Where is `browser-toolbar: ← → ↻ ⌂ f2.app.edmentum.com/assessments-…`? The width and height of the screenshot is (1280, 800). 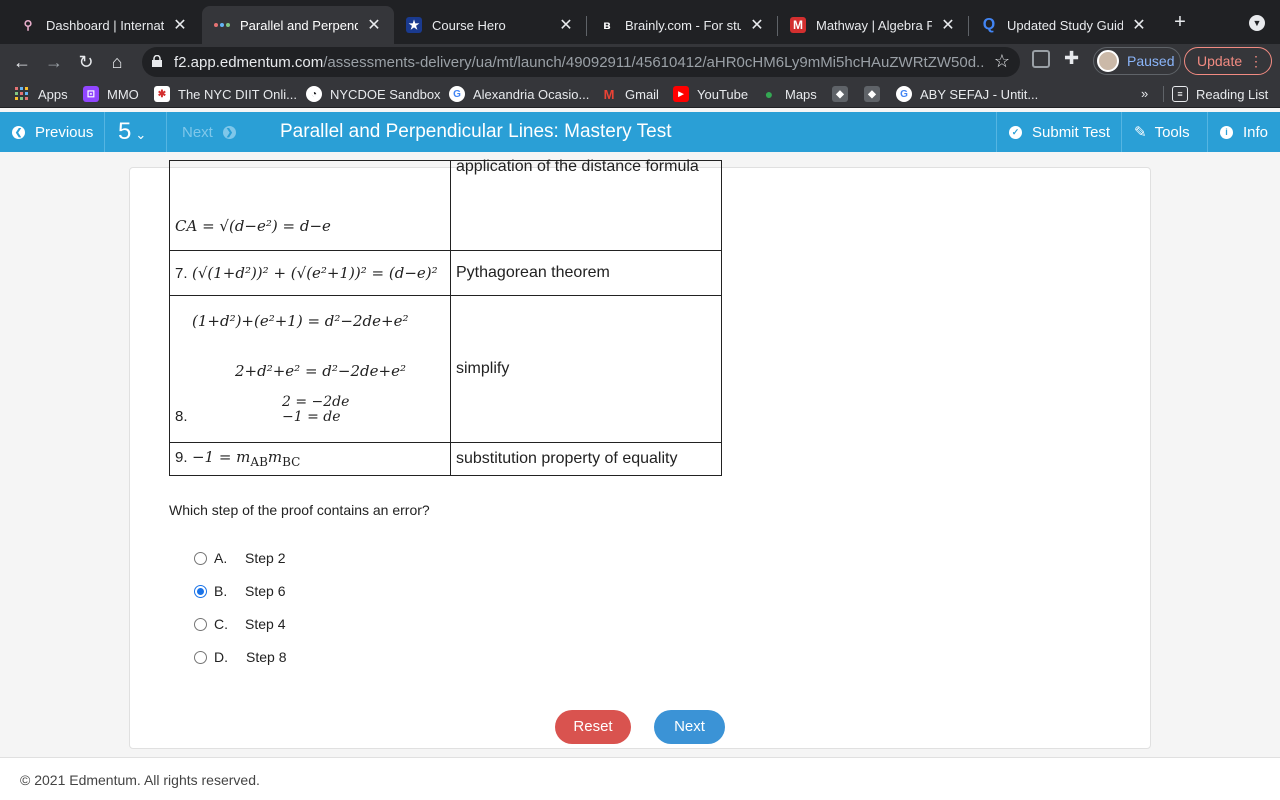 browser-toolbar: ← → ↻ ⌂ f2.app.edmentum.com/assessments-… is located at coordinates (640, 62).